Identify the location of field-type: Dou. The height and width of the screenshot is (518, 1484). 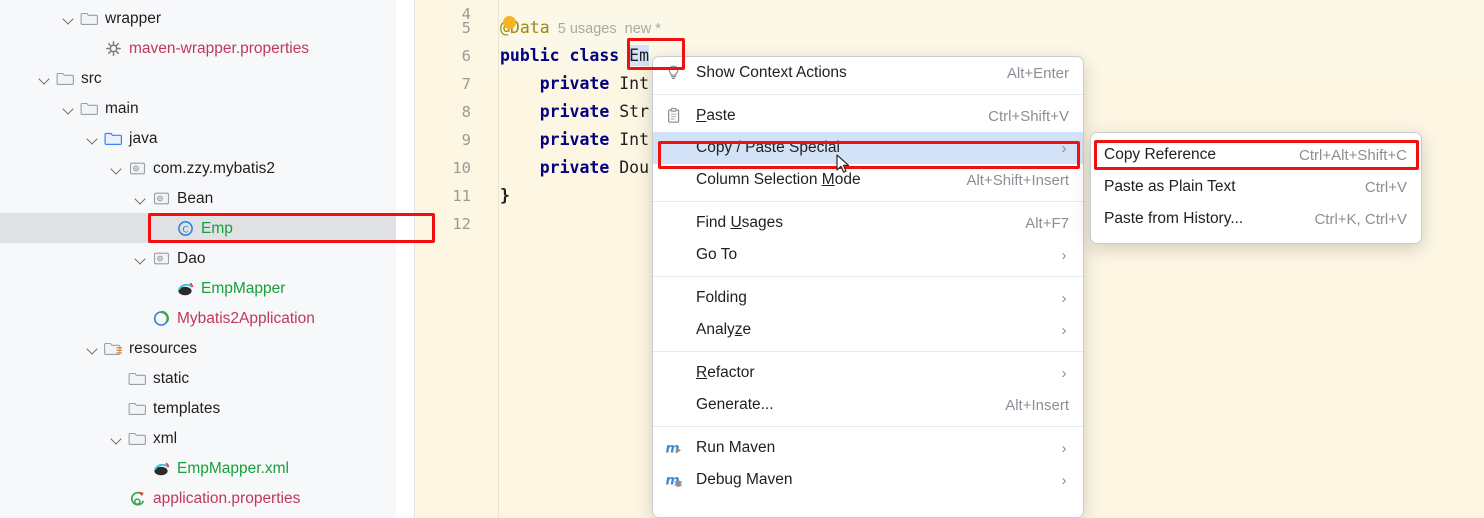
(634, 167).